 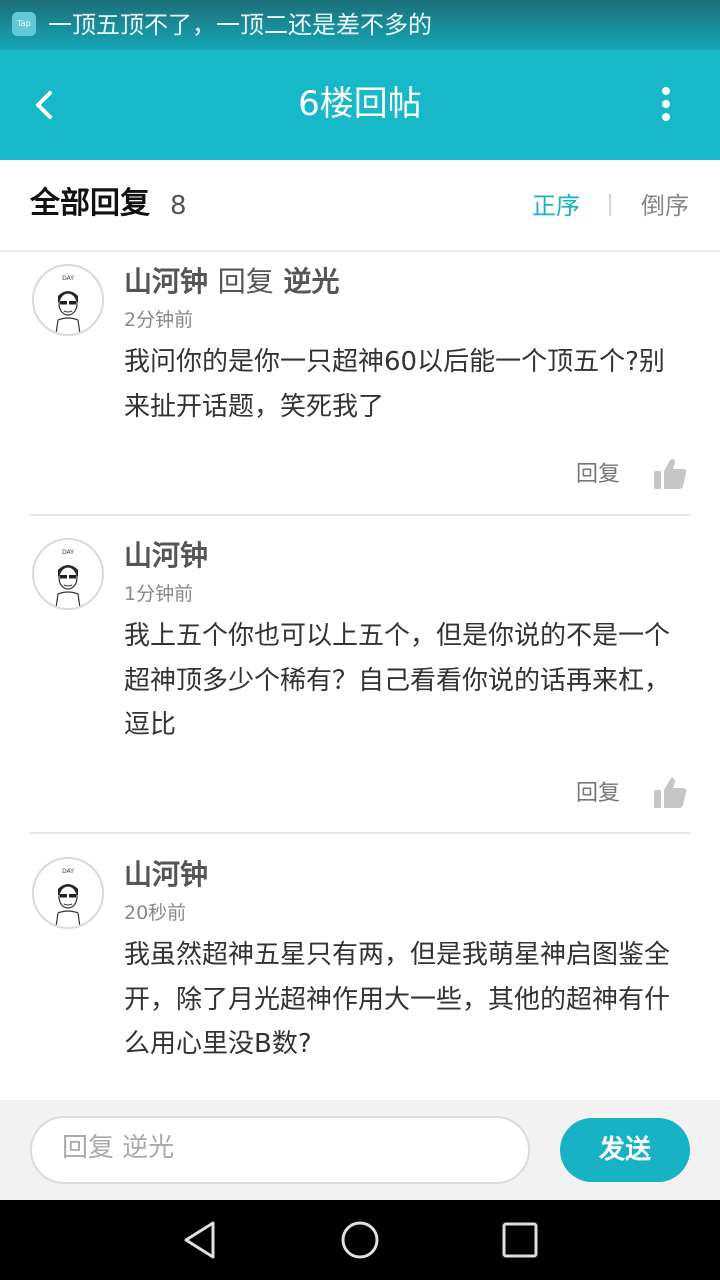 What do you see at coordinates (178, 206) in the screenshot?
I see `reply-count: 8` at bounding box center [178, 206].